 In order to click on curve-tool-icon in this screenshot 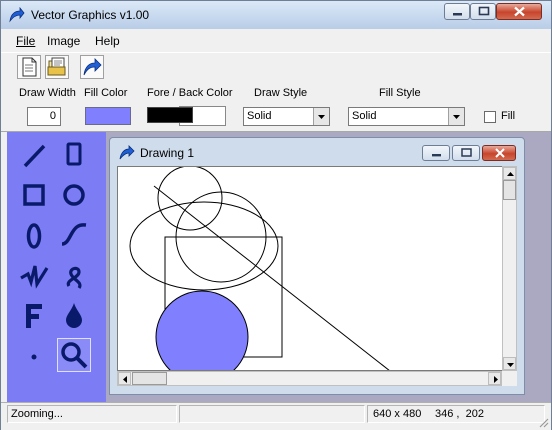, I will do `click(74, 234)`.